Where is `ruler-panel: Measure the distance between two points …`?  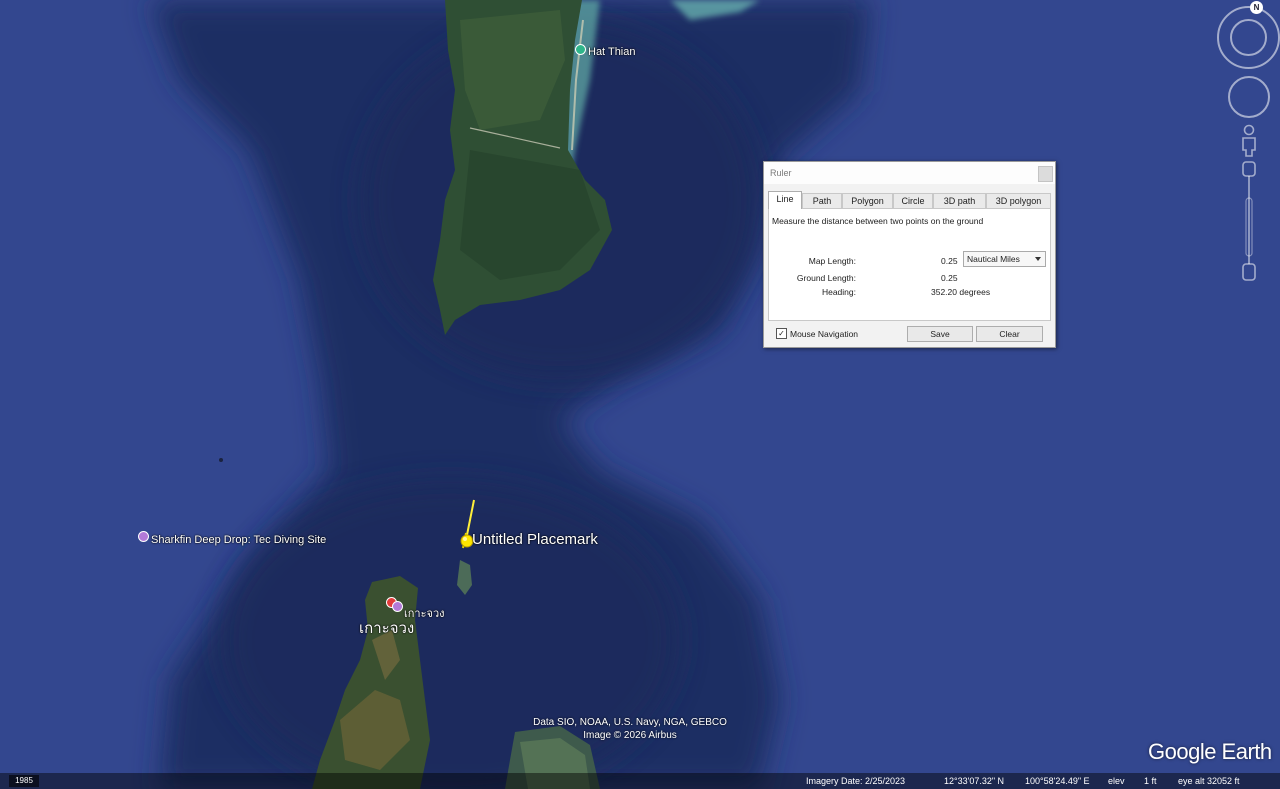
ruler-panel: Measure the distance between two points … is located at coordinates (909, 264).